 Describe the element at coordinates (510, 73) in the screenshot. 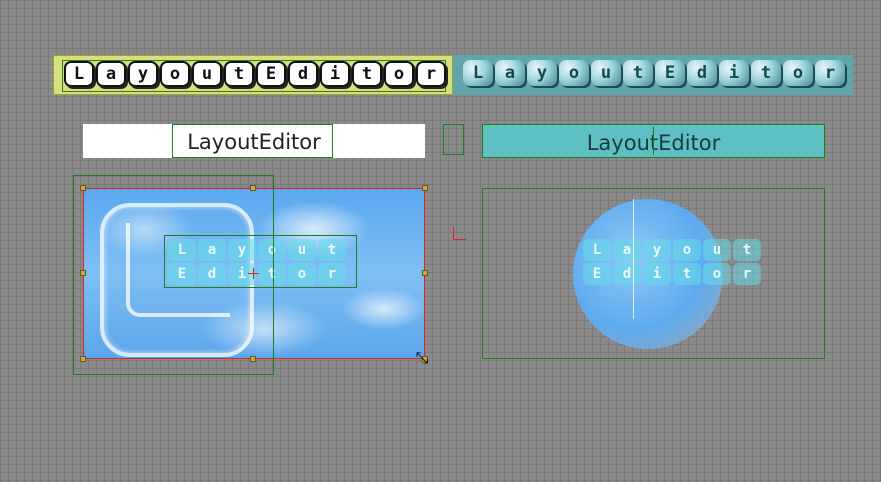

I see `banner-aqua-letter-tile: a` at that location.